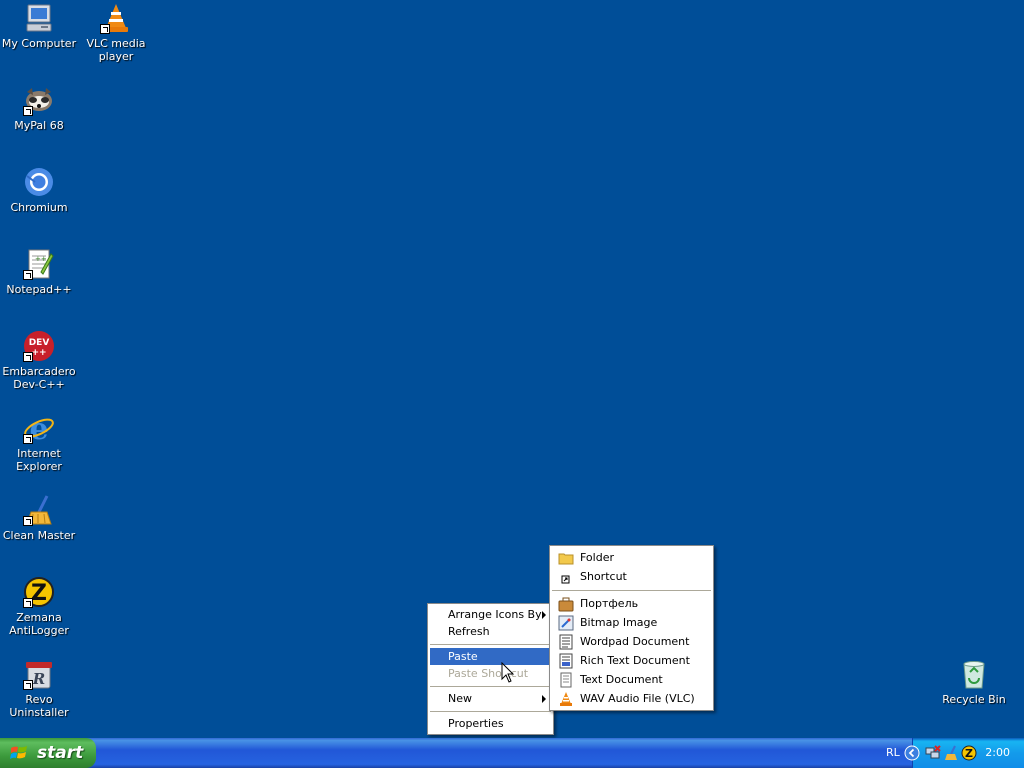 Image resolution: width=1024 pixels, height=768 pixels. Describe the element at coordinates (39, 624) in the screenshot. I see `desktop-icon-label: Zemana AntiLogger` at that location.